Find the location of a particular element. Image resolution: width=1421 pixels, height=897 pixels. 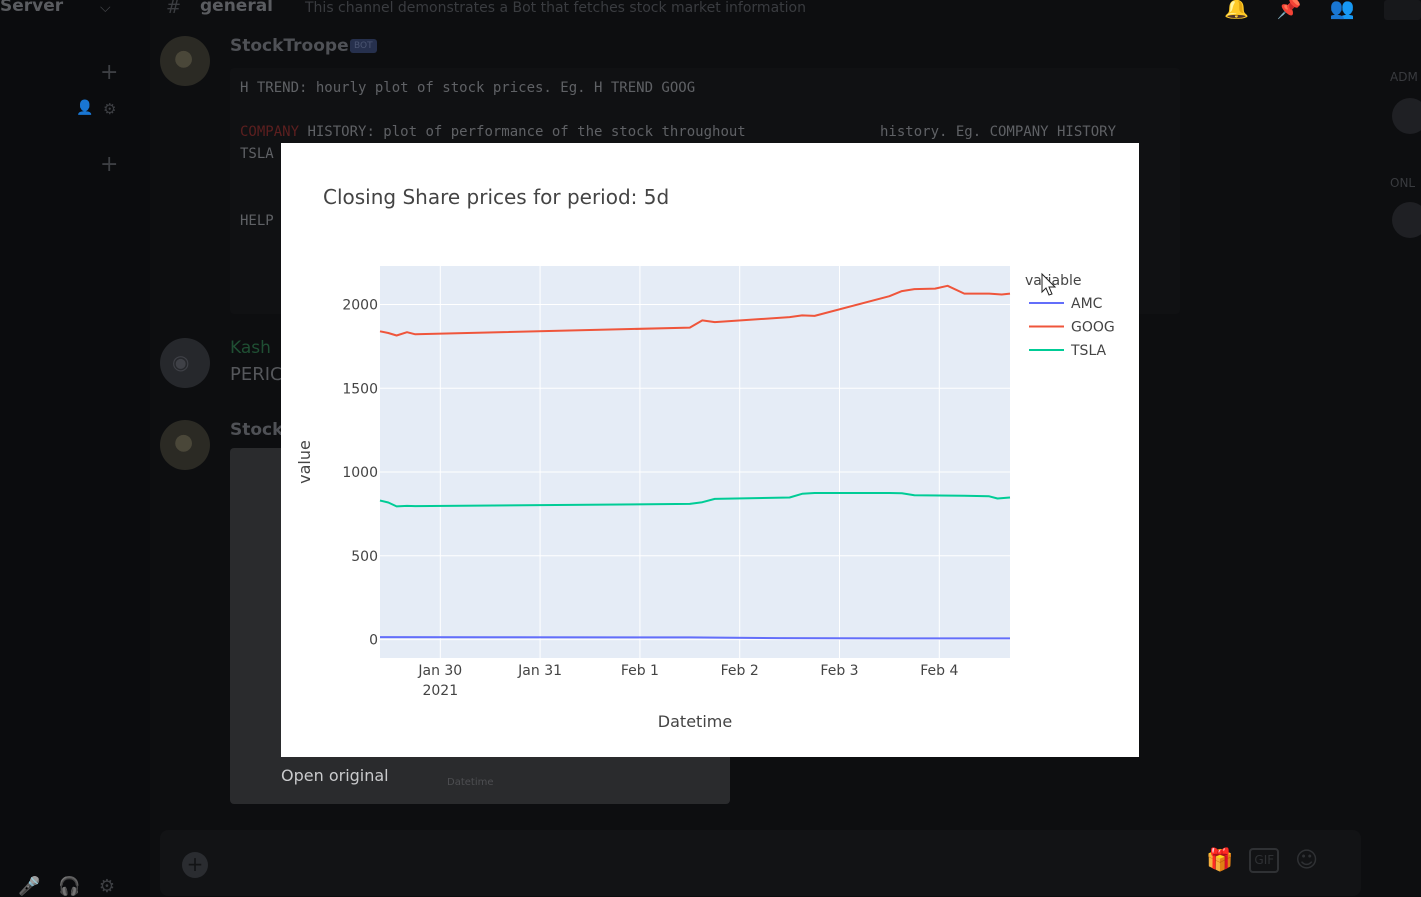

embed-axis-label: Datetime is located at coordinates (470, 782).